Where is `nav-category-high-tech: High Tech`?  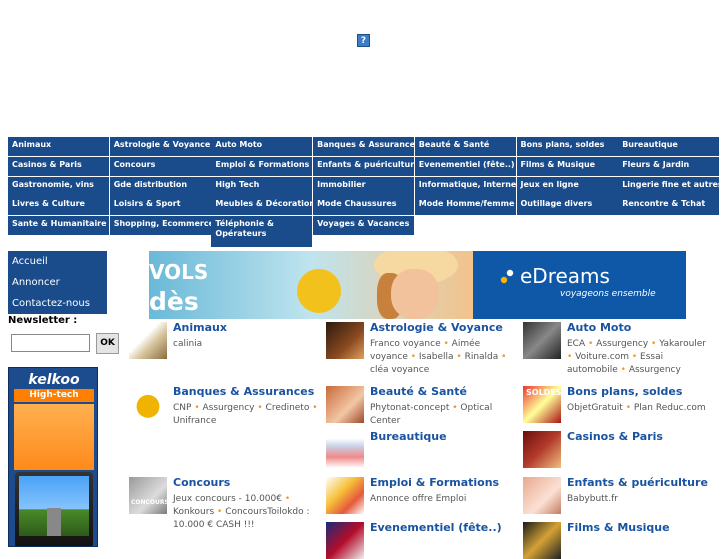
nav-category-high-tech: High Tech is located at coordinates (262, 186).